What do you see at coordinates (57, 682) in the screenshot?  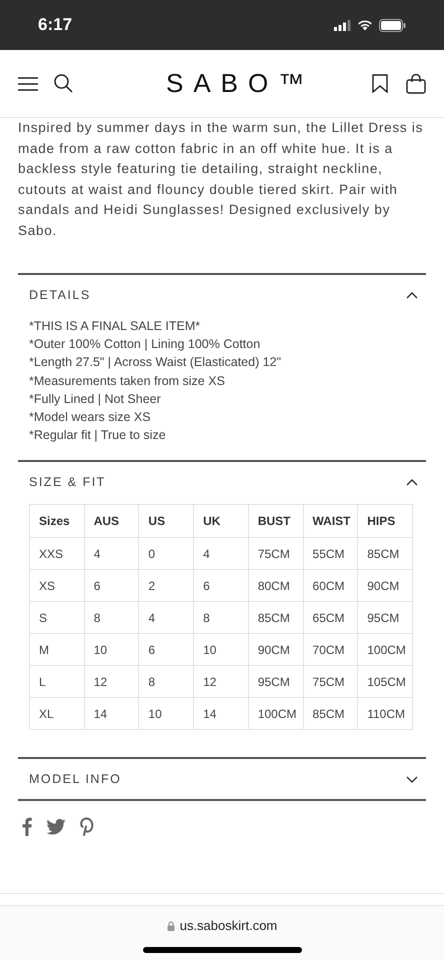 I see `table-cell: L` at bounding box center [57, 682].